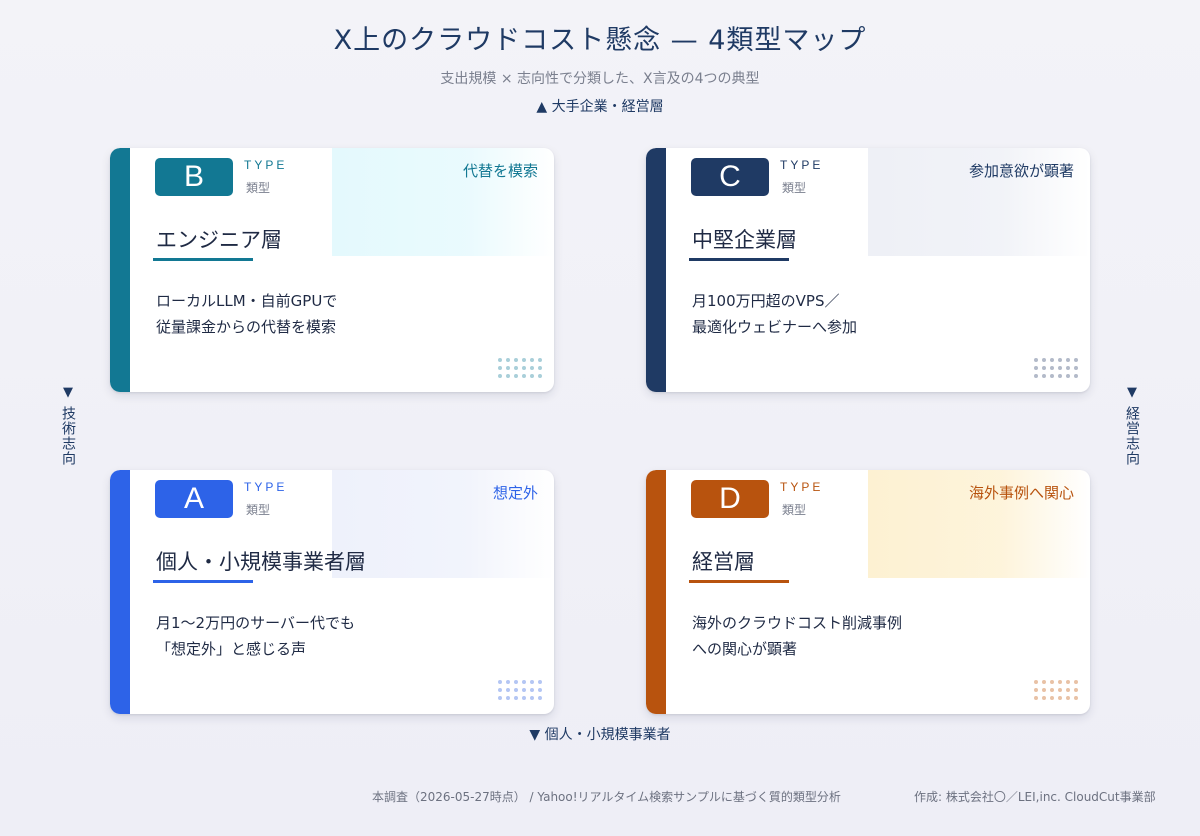 The image size is (1200, 836). Describe the element at coordinates (246, 327) in the screenshot. I see `description-line-2: 従量課金からの代替を模索` at that location.